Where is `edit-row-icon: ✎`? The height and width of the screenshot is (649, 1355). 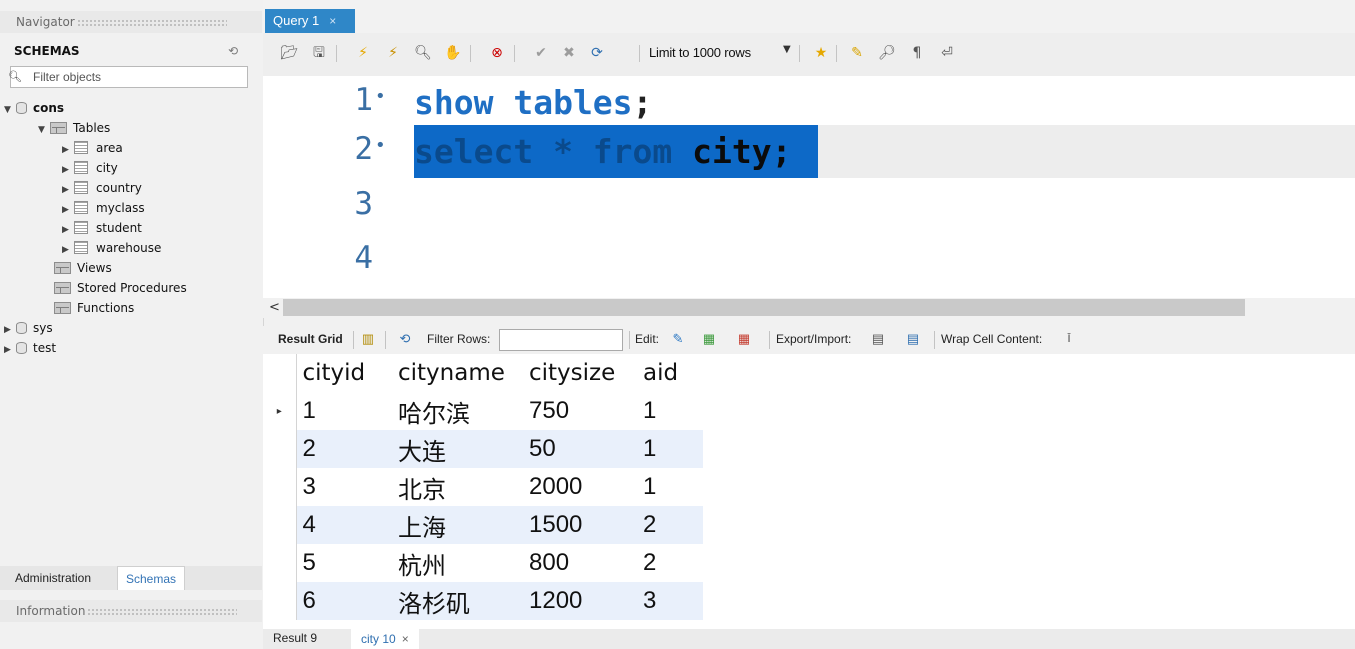
edit-row-icon: ✎ is located at coordinates (678, 339).